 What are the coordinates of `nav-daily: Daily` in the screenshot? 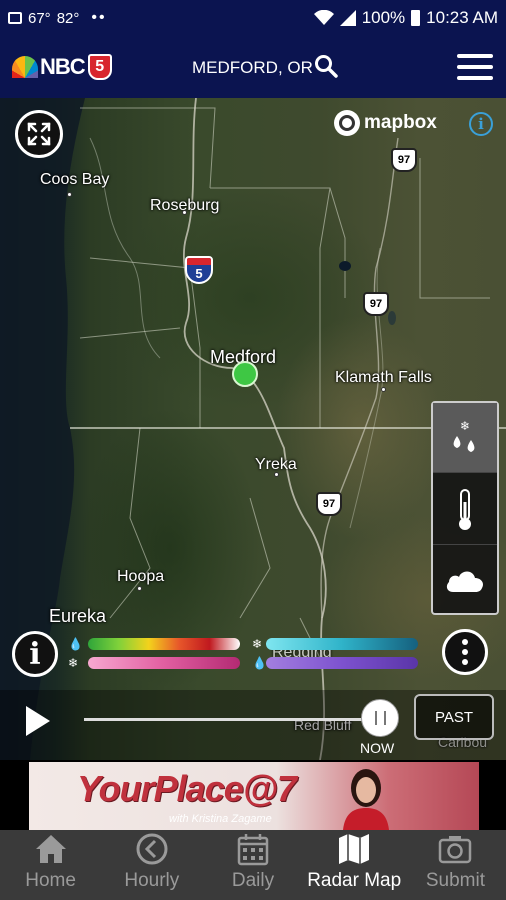 It's located at (252, 865).